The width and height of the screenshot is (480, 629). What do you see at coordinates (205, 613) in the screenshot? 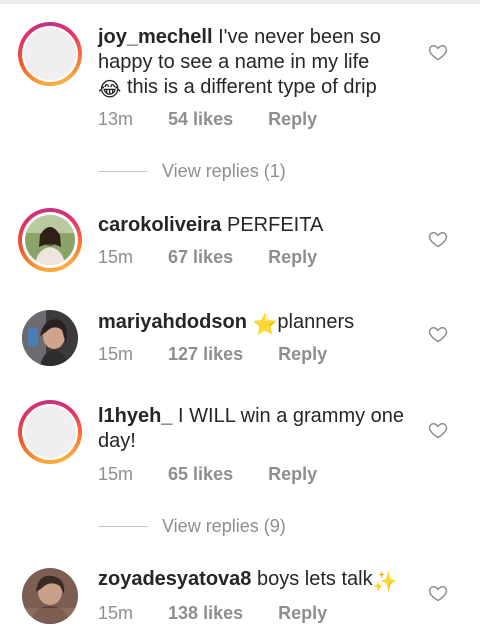
I see `likes-count: 138 likes` at bounding box center [205, 613].